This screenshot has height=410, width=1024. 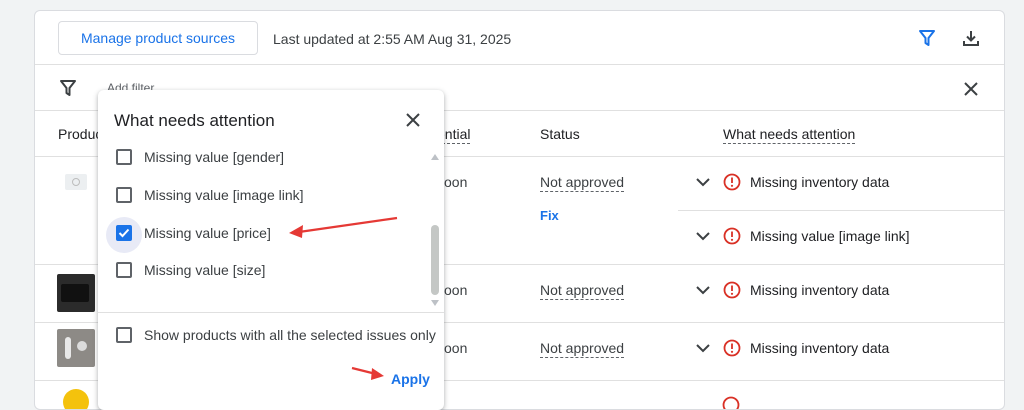 I want to click on popup-title: What needs attention, so click(x=194, y=121).